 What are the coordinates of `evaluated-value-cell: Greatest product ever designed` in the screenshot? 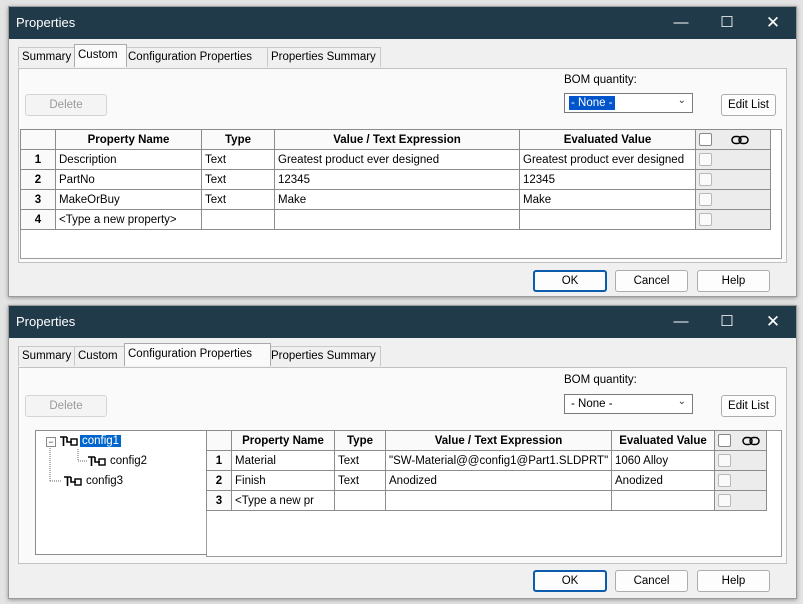 It's located at (607, 159).